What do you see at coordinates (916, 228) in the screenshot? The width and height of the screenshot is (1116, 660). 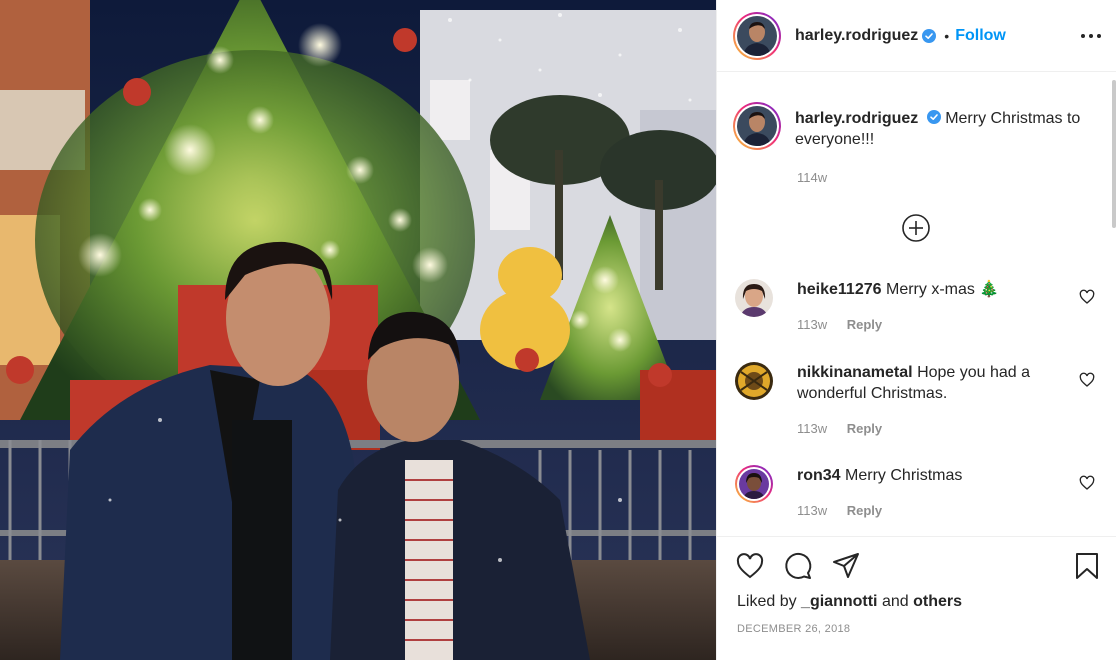 I see `plus-circle-icon` at bounding box center [916, 228].